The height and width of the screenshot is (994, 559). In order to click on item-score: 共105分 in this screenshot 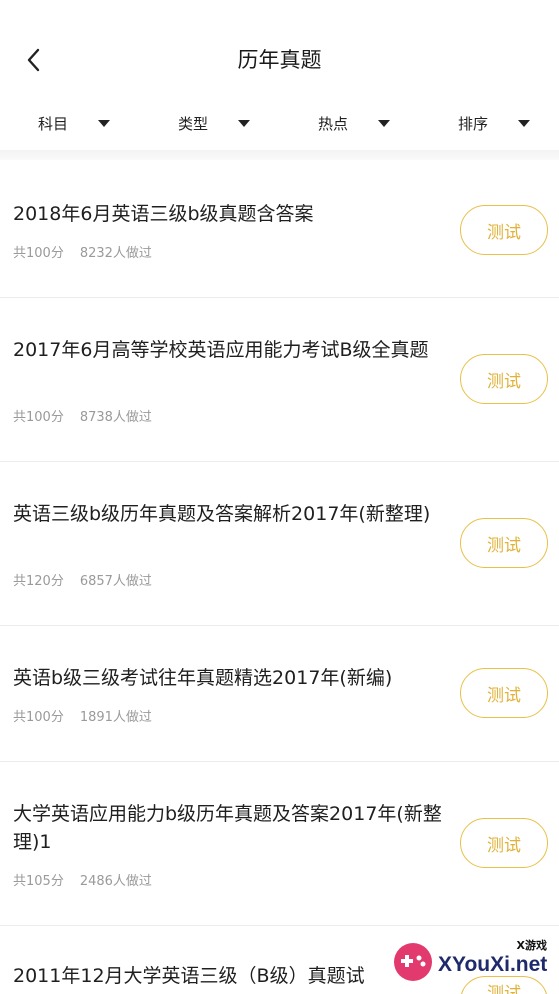, I will do `click(38, 881)`.